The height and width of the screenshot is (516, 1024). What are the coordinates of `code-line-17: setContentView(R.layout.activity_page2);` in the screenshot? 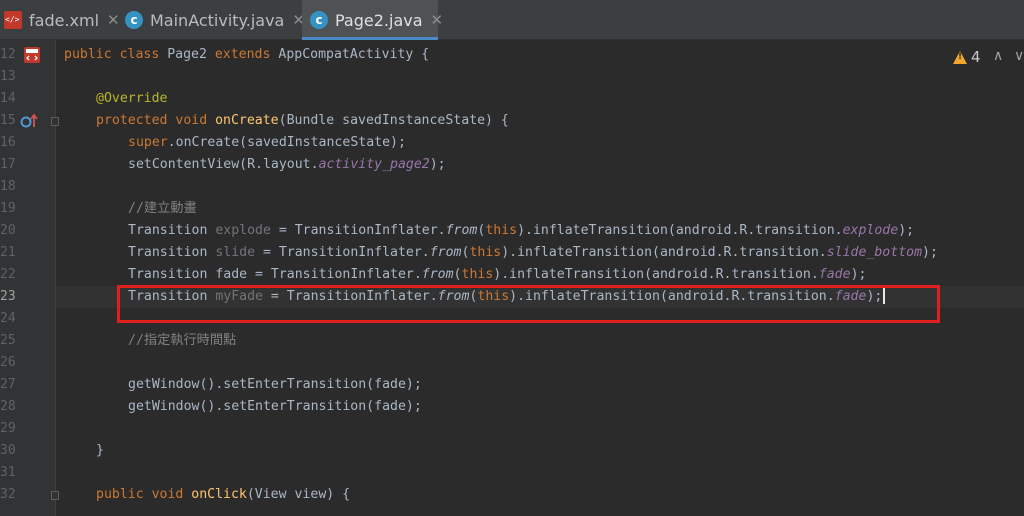 It's located at (540, 165).